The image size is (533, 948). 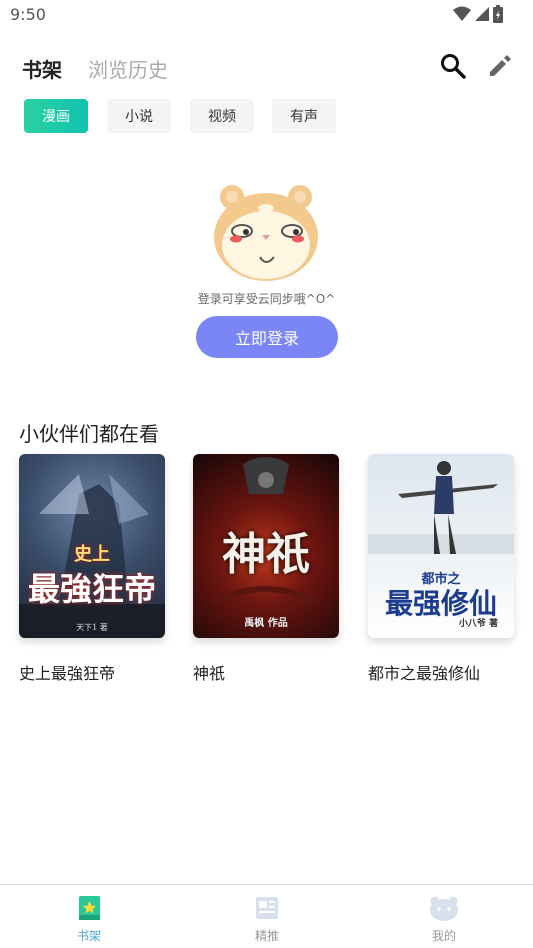 I want to click on book-cover: 神祇 禹枫 作品, so click(x=266, y=546).